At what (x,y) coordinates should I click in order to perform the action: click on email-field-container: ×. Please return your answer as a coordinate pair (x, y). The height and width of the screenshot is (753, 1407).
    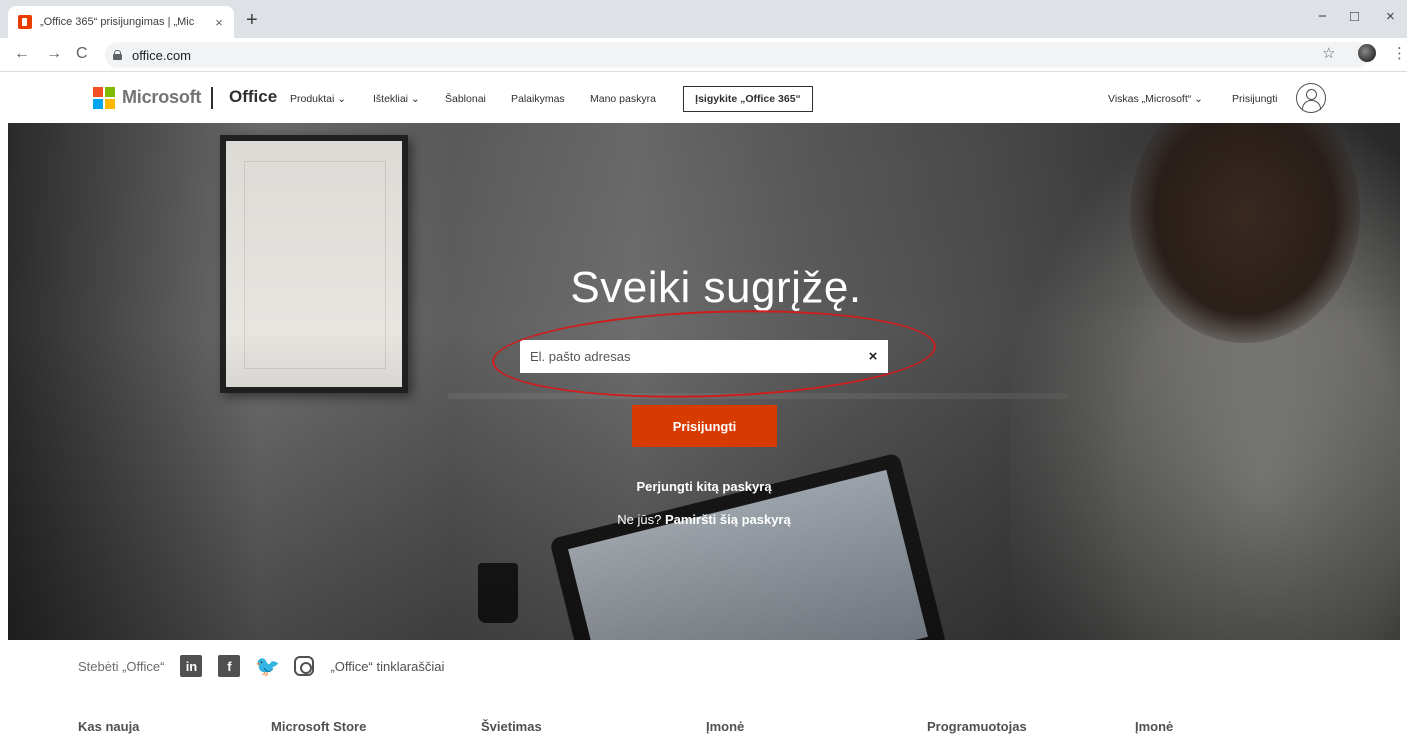
    Looking at the image, I should click on (704, 356).